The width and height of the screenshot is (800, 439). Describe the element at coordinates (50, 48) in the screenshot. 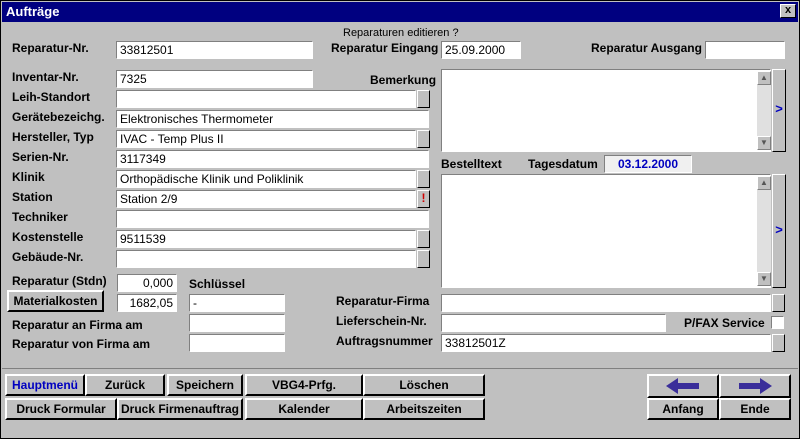

I see `reparatur-nr-label: Reparatur-Nr.` at that location.